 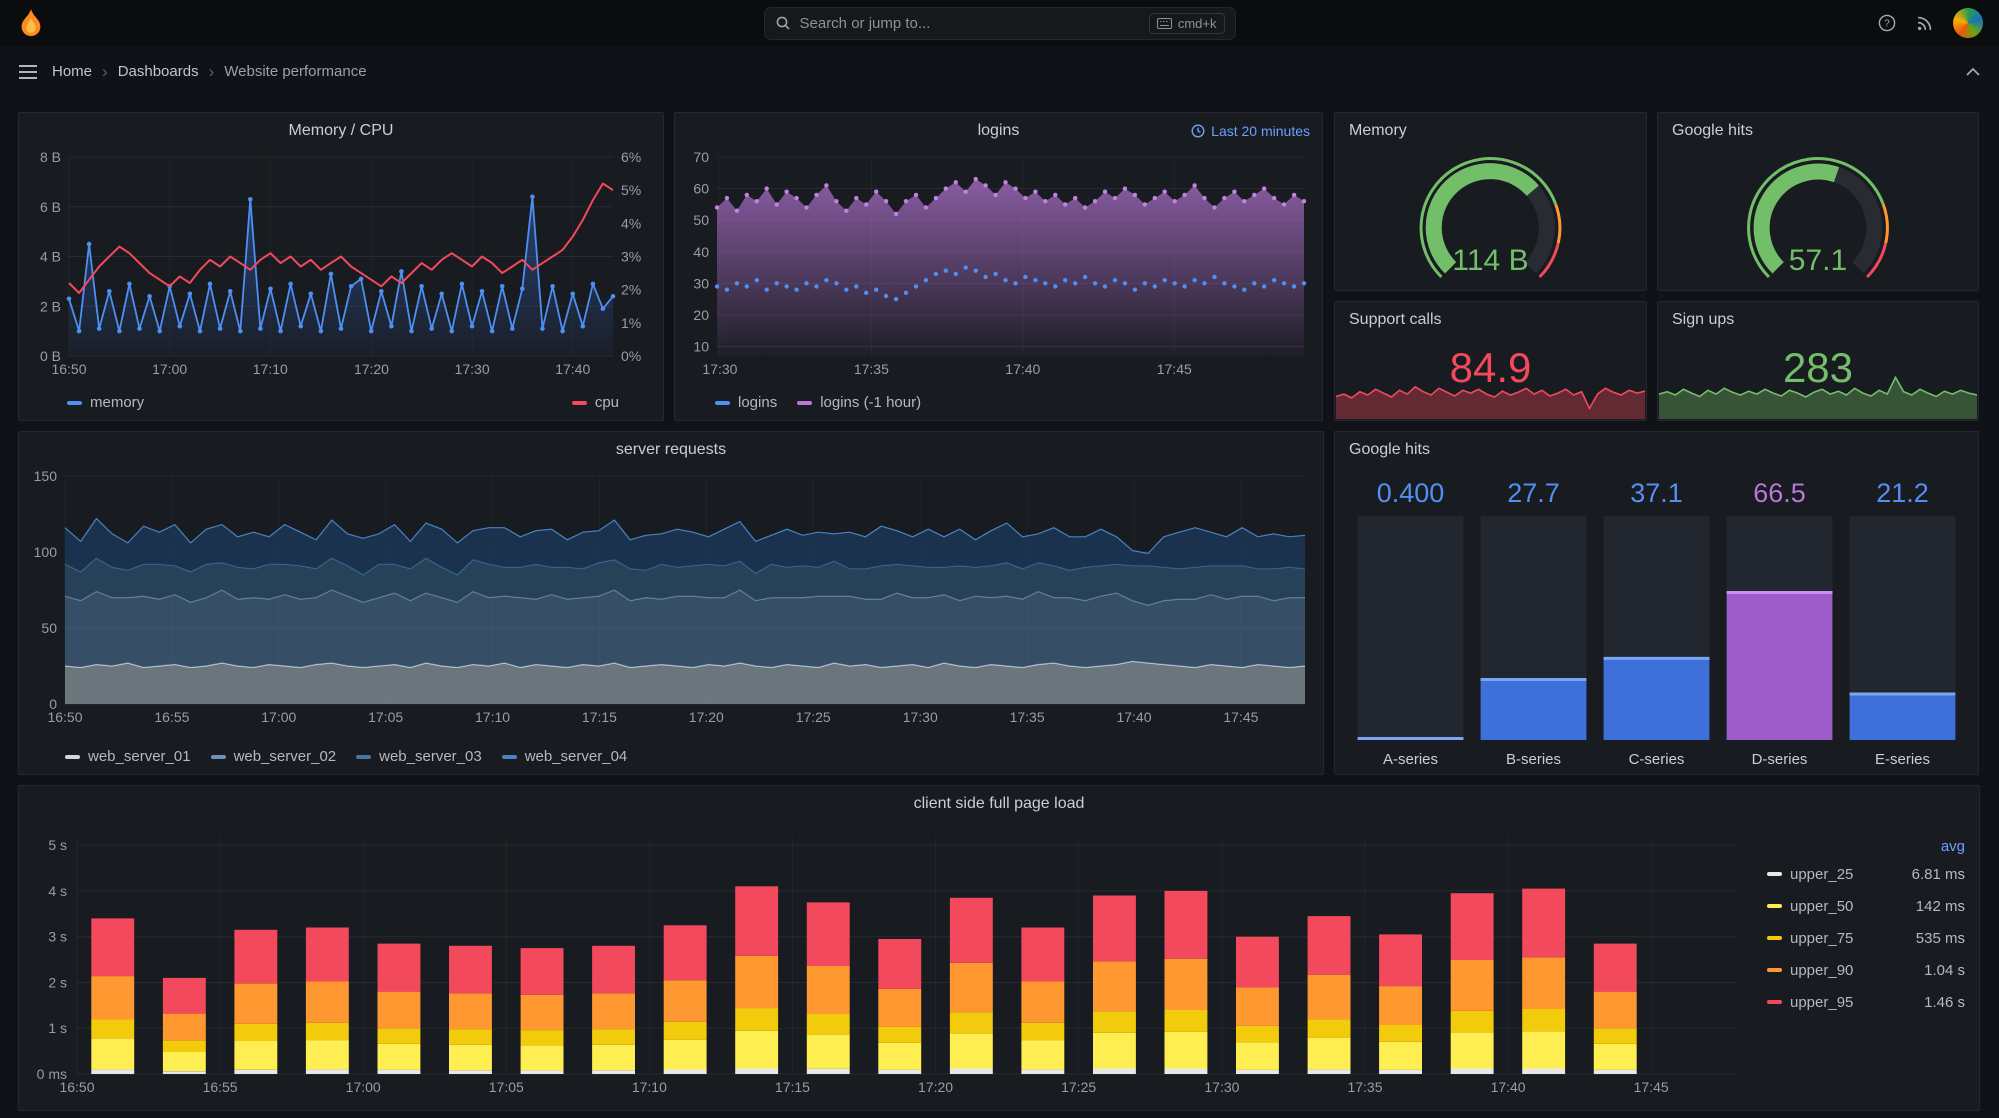 I want to click on search-bar: Search or jump to... cmd+k, so click(x=999, y=23).